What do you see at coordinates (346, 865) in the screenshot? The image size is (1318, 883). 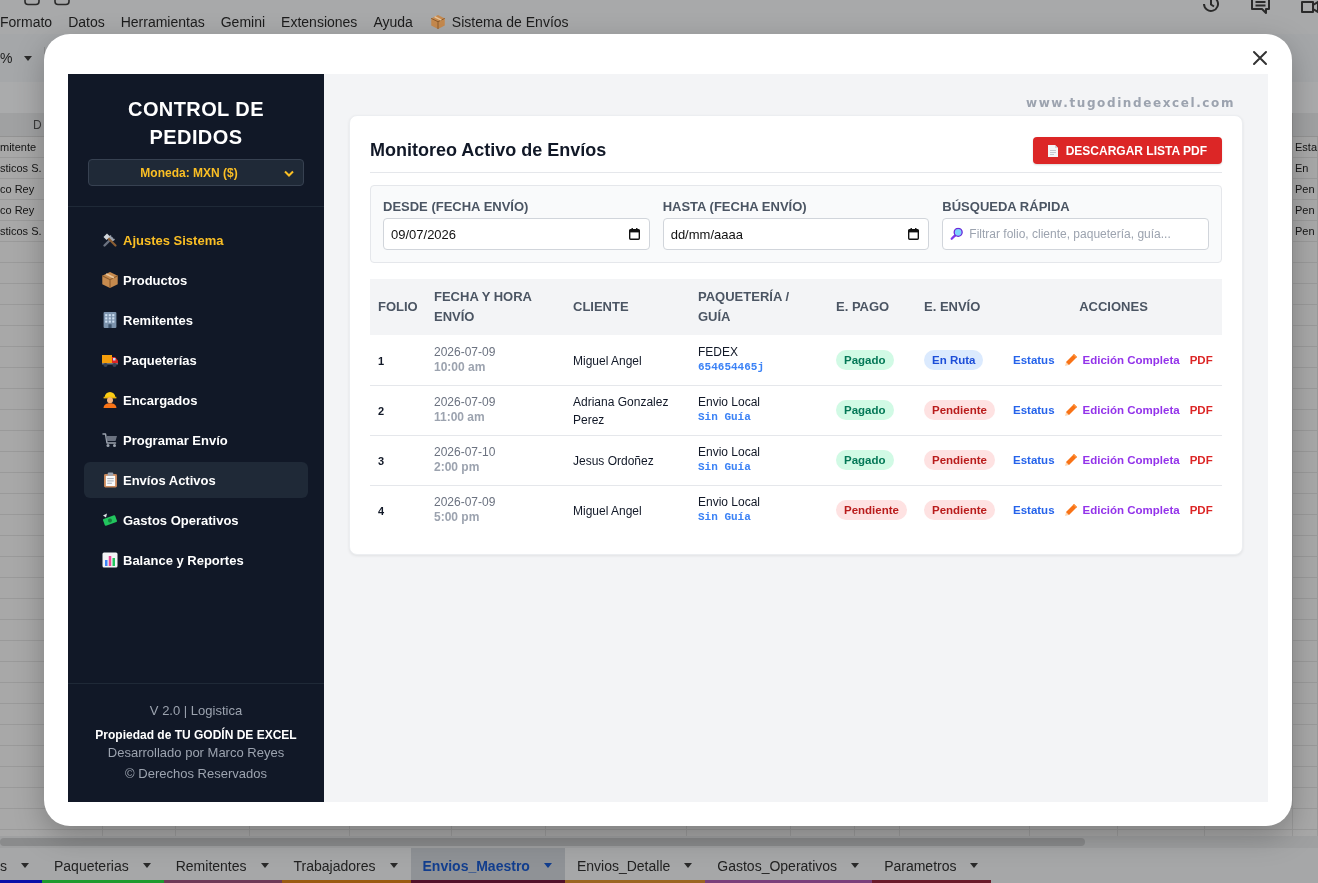 I see `sheet-tab: Trabajadores` at bounding box center [346, 865].